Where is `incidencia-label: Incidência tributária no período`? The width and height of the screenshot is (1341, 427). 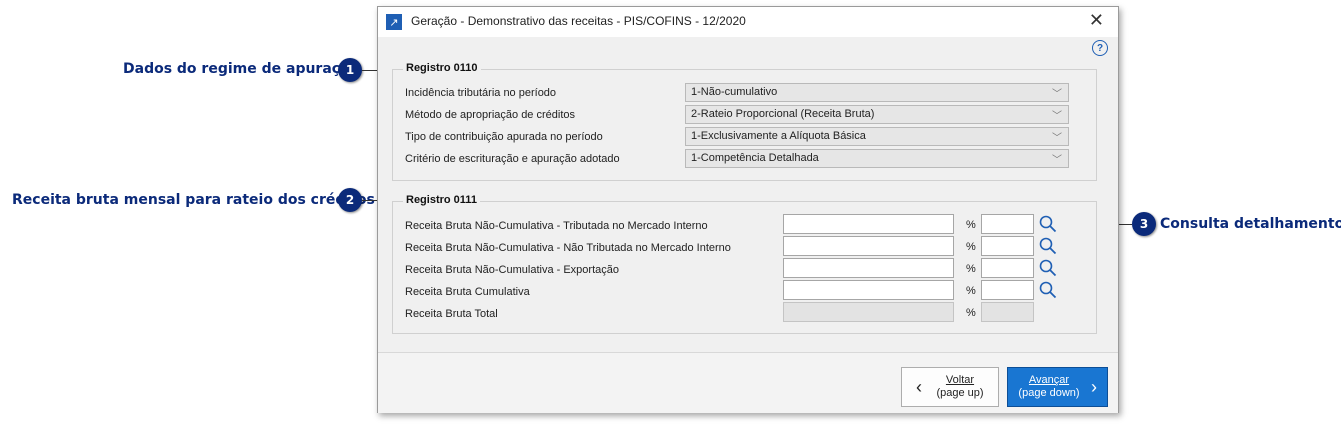
incidencia-label: Incidência tributária no período is located at coordinates (481, 93).